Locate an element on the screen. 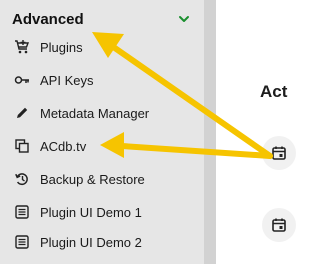 Image resolution: width=320 pixels, height=264 pixels. sidebar-item-label: Backup & Restore is located at coordinates (92, 179).